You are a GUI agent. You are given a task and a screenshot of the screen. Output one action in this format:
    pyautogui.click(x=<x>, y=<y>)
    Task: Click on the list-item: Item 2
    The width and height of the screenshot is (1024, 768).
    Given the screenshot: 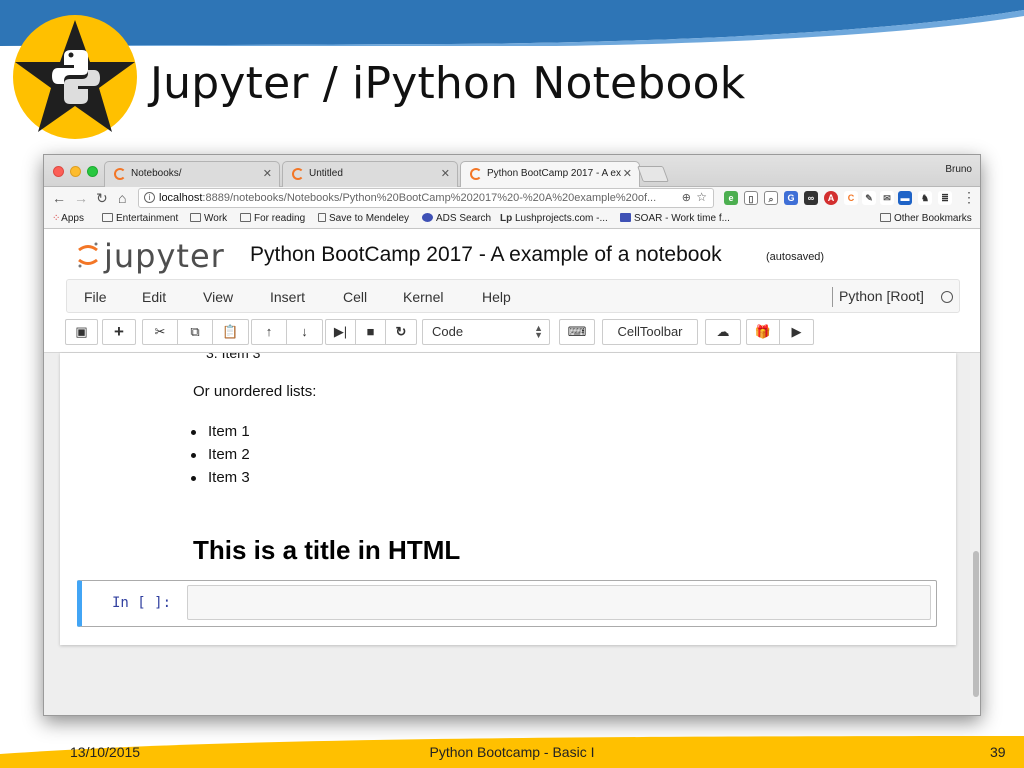 What is the action you would take?
    pyautogui.click(x=220, y=454)
    